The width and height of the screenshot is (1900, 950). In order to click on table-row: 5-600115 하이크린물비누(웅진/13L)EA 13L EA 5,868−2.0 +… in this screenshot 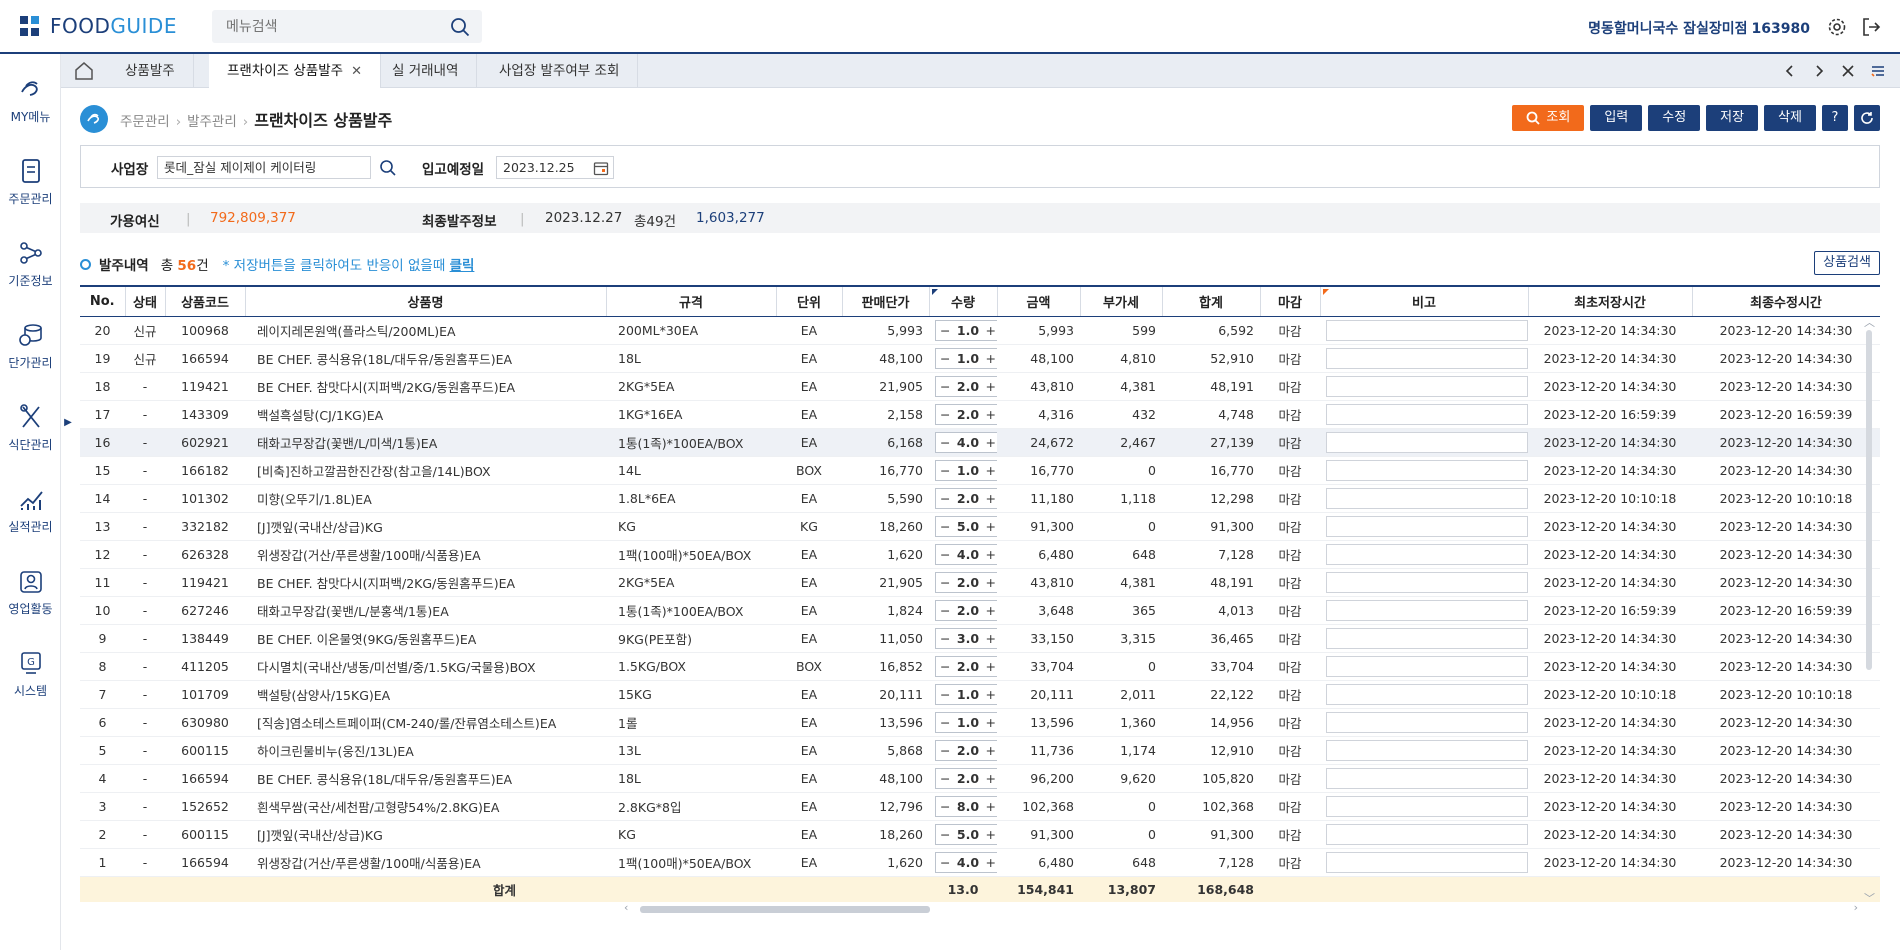, I will do `click(980, 750)`.